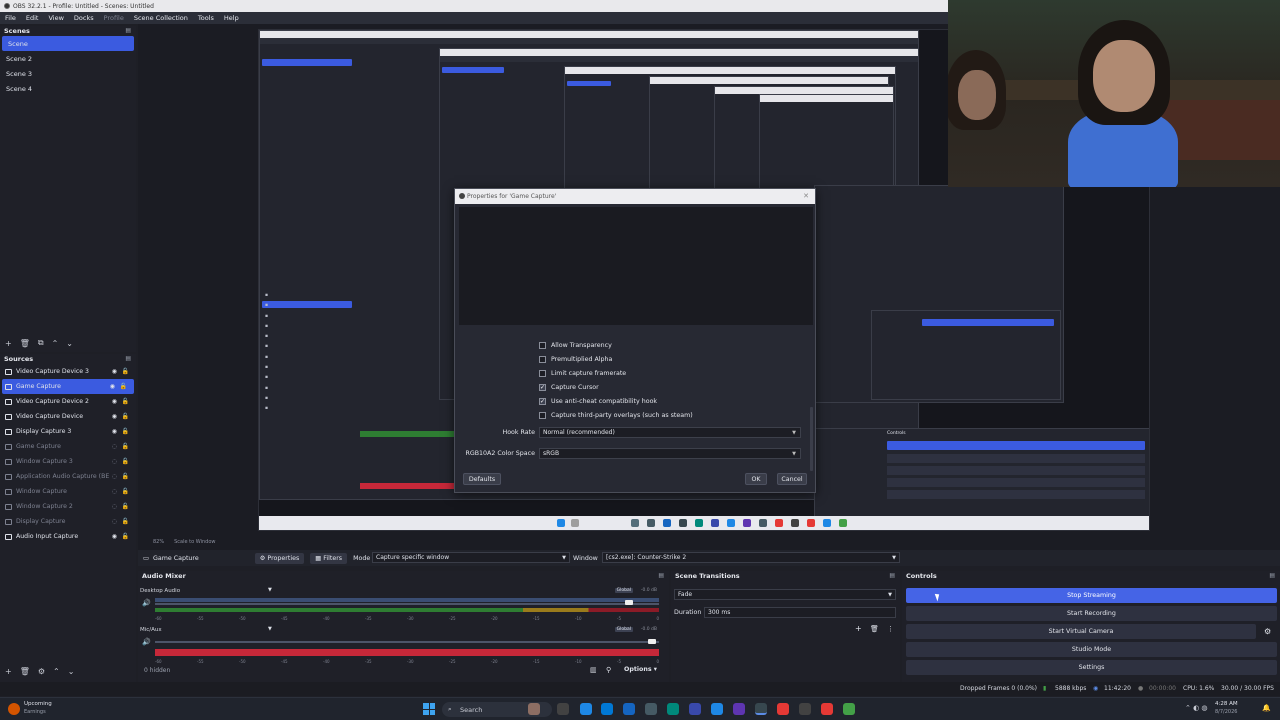 The height and width of the screenshot is (720, 1280). Describe the element at coordinates (806, 196) in the screenshot. I see `close-icon: ✕` at that location.